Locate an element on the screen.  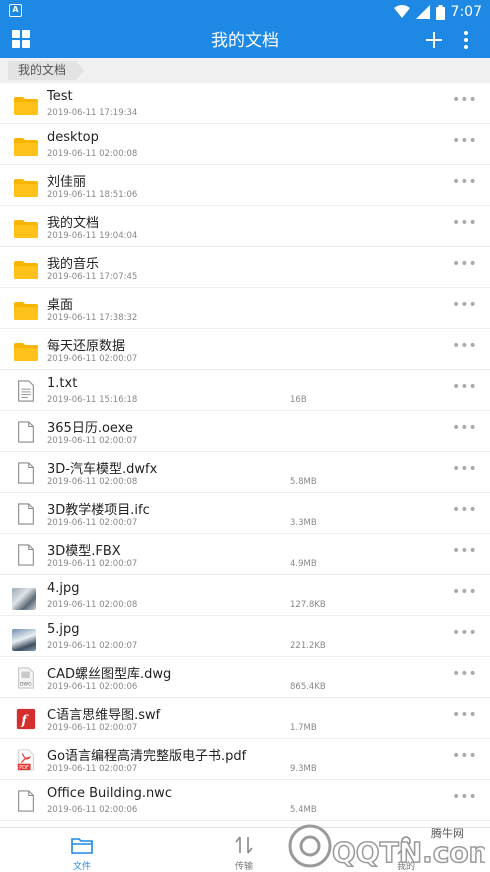
file-size: 9.3MB is located at coordinates (303, 769).